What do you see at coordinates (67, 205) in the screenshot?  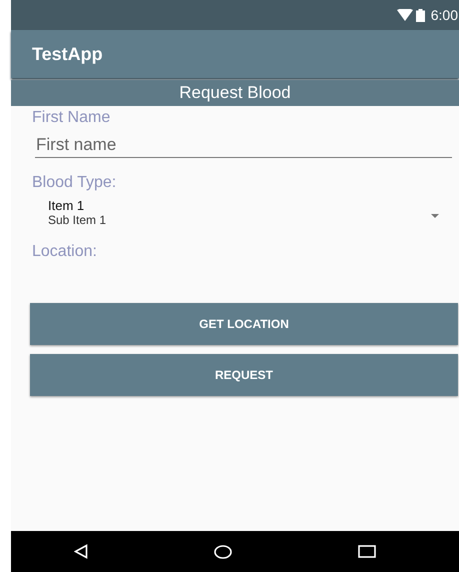 I see `dropdown-item: Item 1` at bounding box center [67, 205].